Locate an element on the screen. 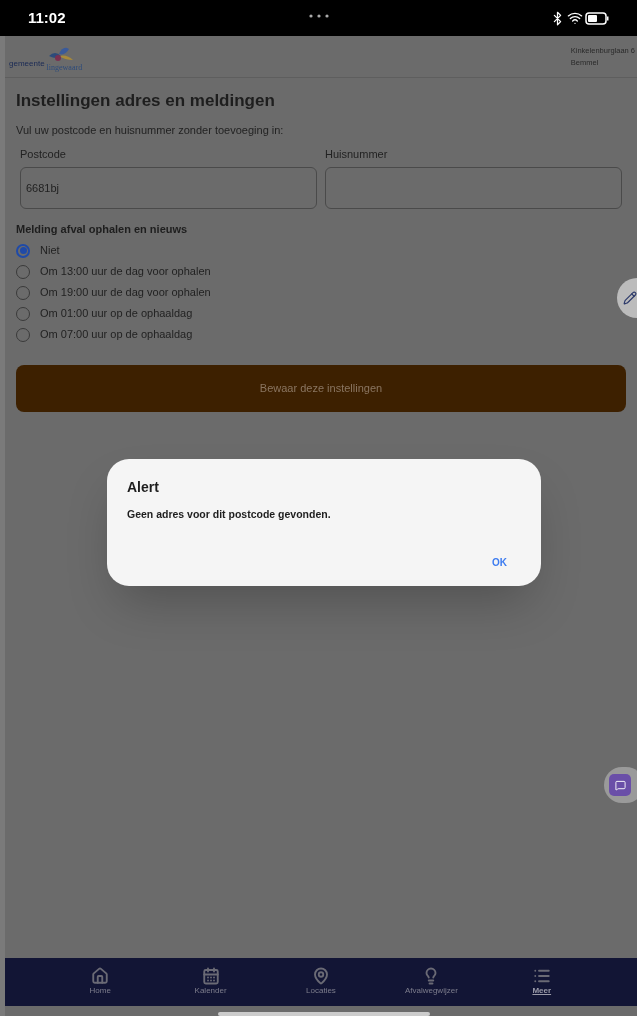 This screenshot has width=637, height=1016. nav-tab: Home is located at coordinates (100, 982).